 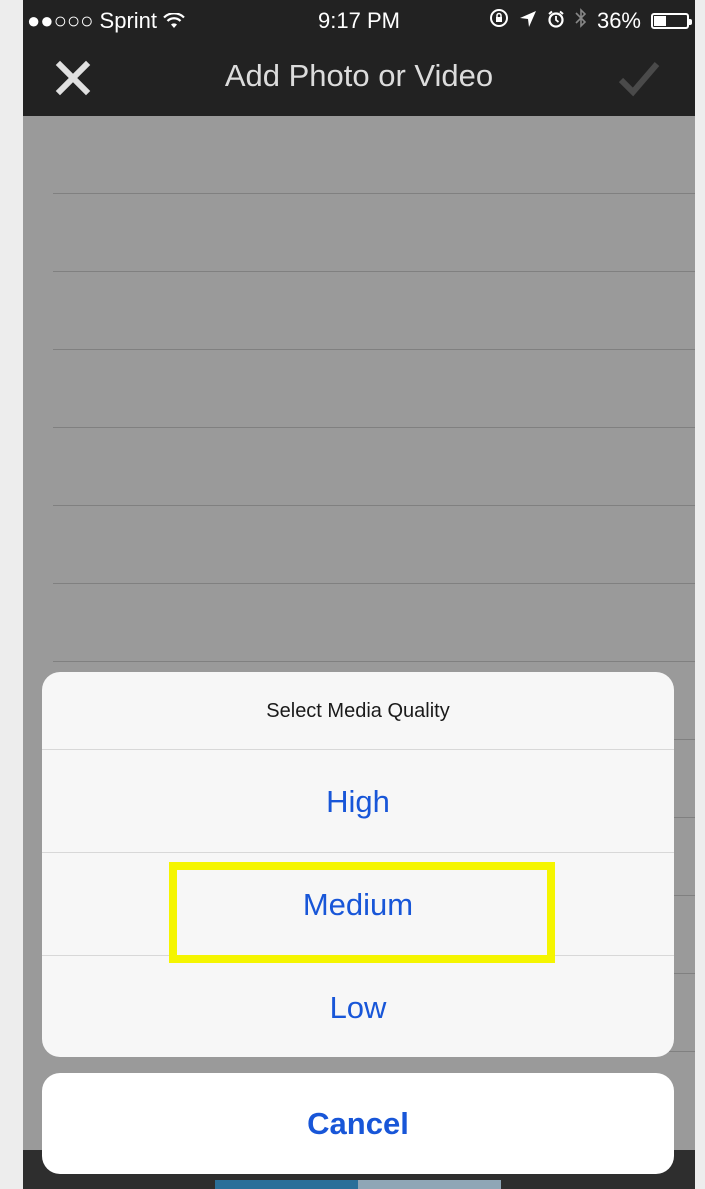 I want to click on location-icon, so click(x=528, y=21).